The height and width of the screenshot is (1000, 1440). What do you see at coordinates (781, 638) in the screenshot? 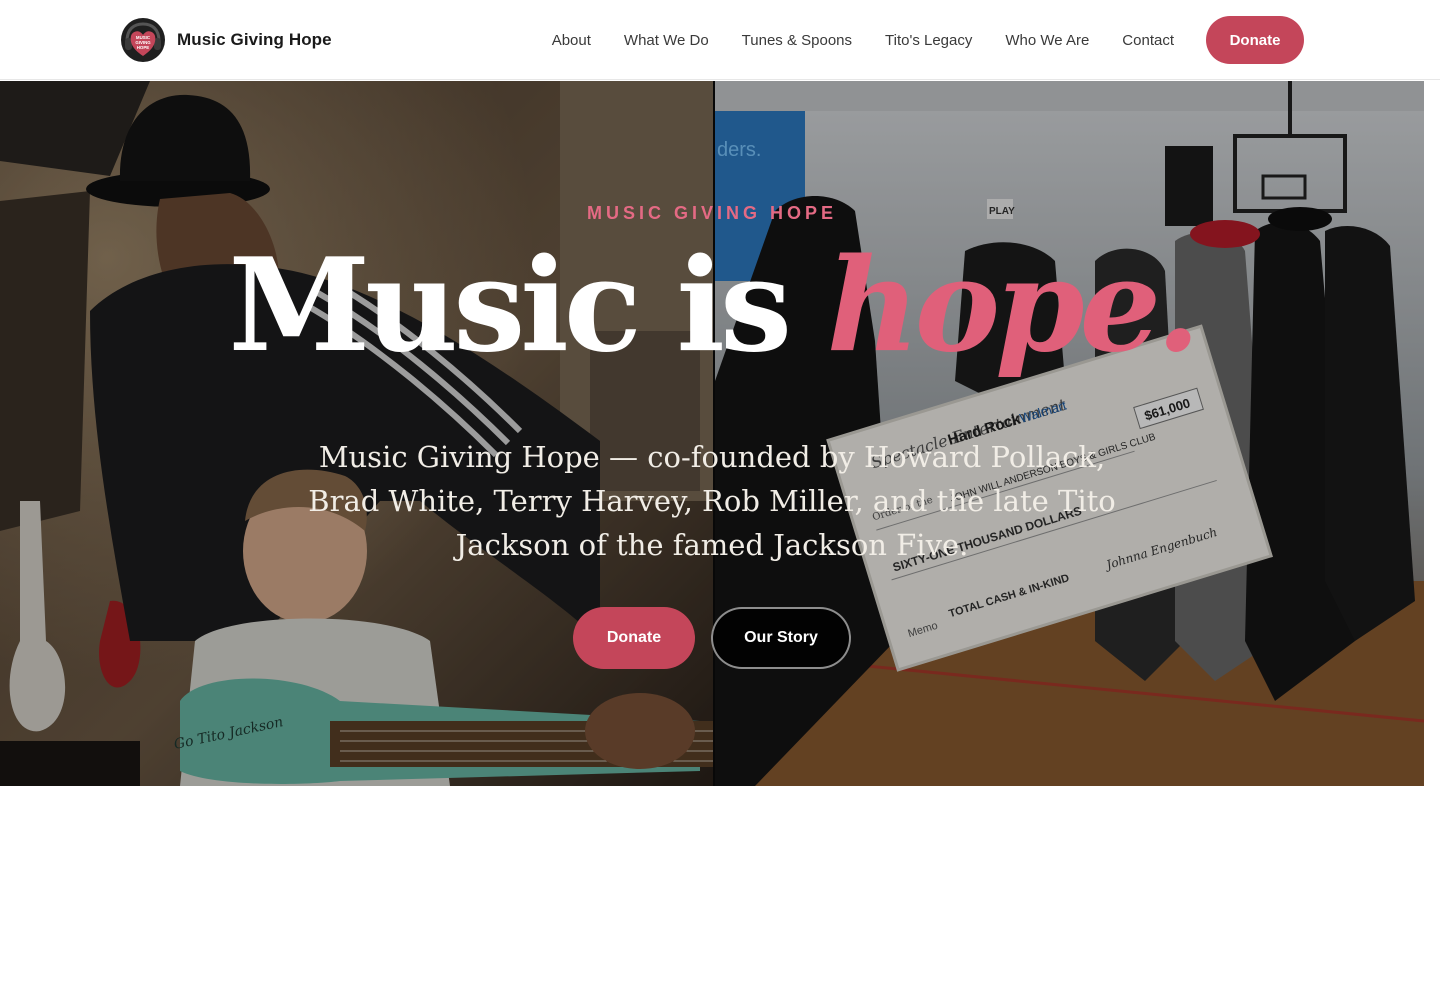
I see `our-story-button: Our Story` at bounding box center [781, 638].